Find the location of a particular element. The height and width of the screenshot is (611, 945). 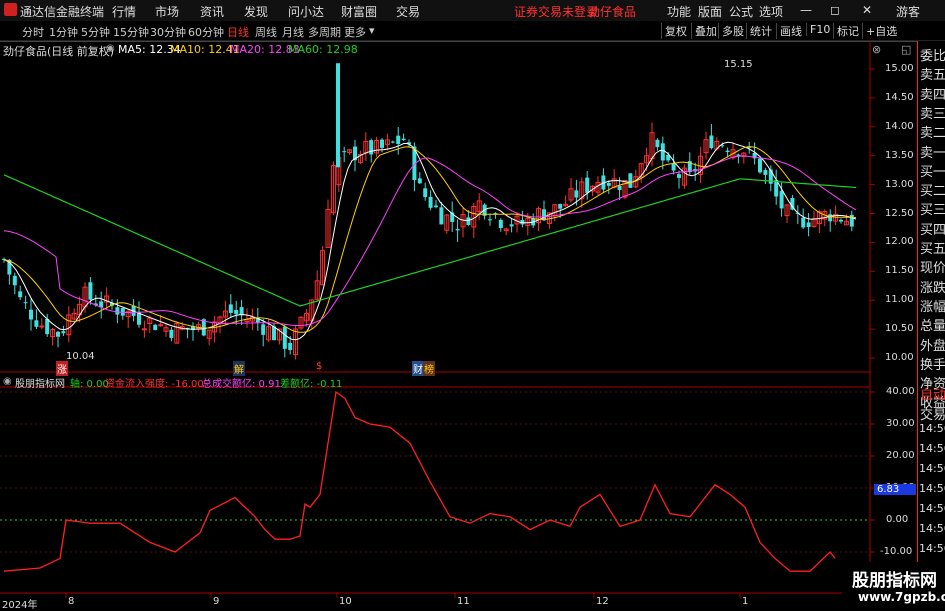

side-panel-item: 卖三 is located at coordinates (932, 112).